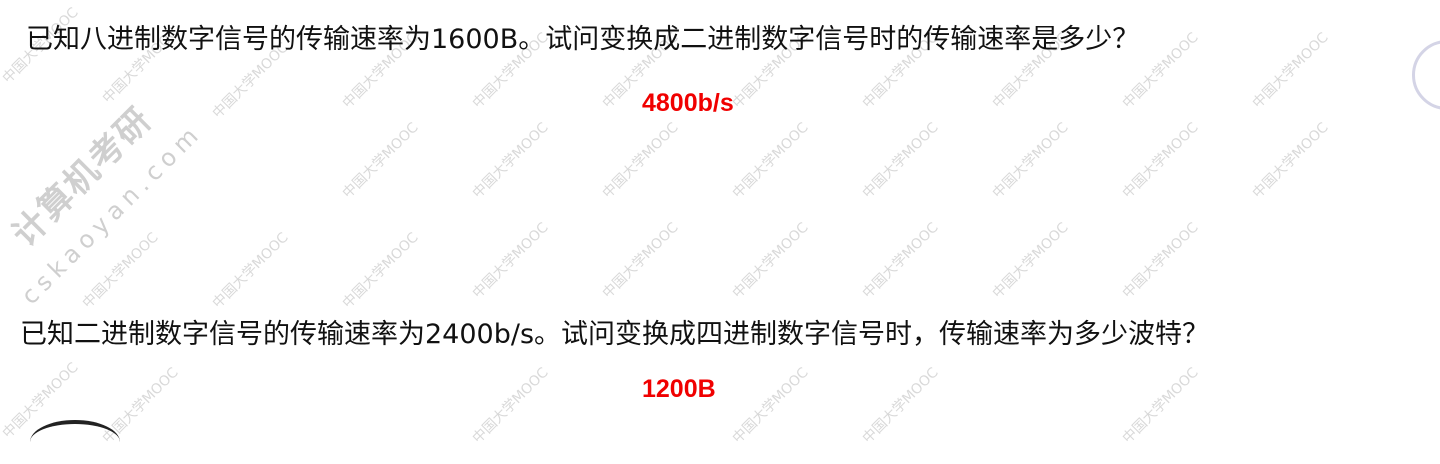 Image resolution: width=1440 pixels, height=464 pixels. Describe the element at coordinates (688, 103) in the screenshot. I see `question-1-answer: 4800b/s` at that location.